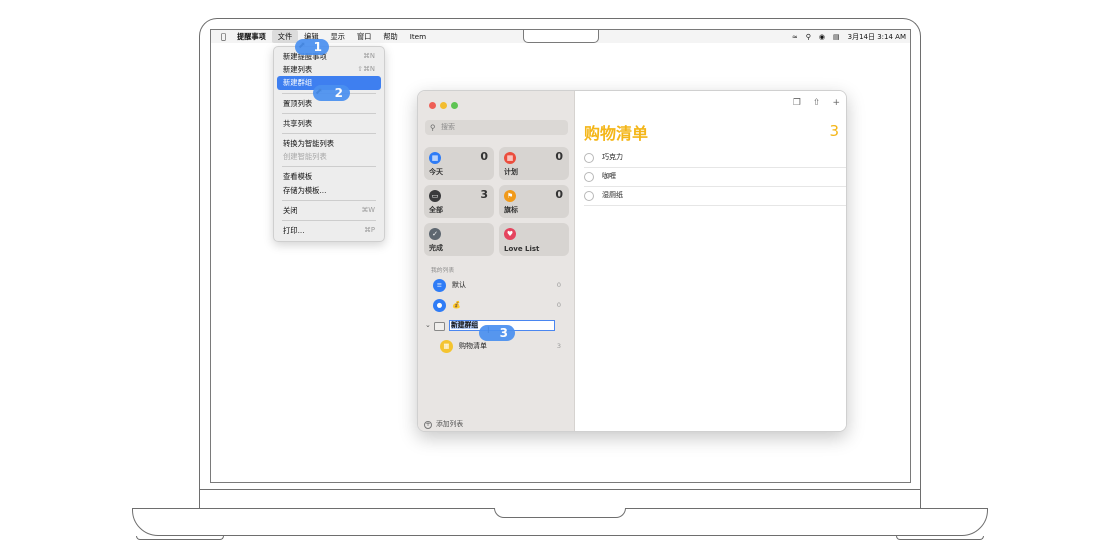  What do you see at coordinates (534, 201) in the screenshot?
I see `smart-list-flagged: ⚑ 0 旗标` at bounding box center [534, 201].